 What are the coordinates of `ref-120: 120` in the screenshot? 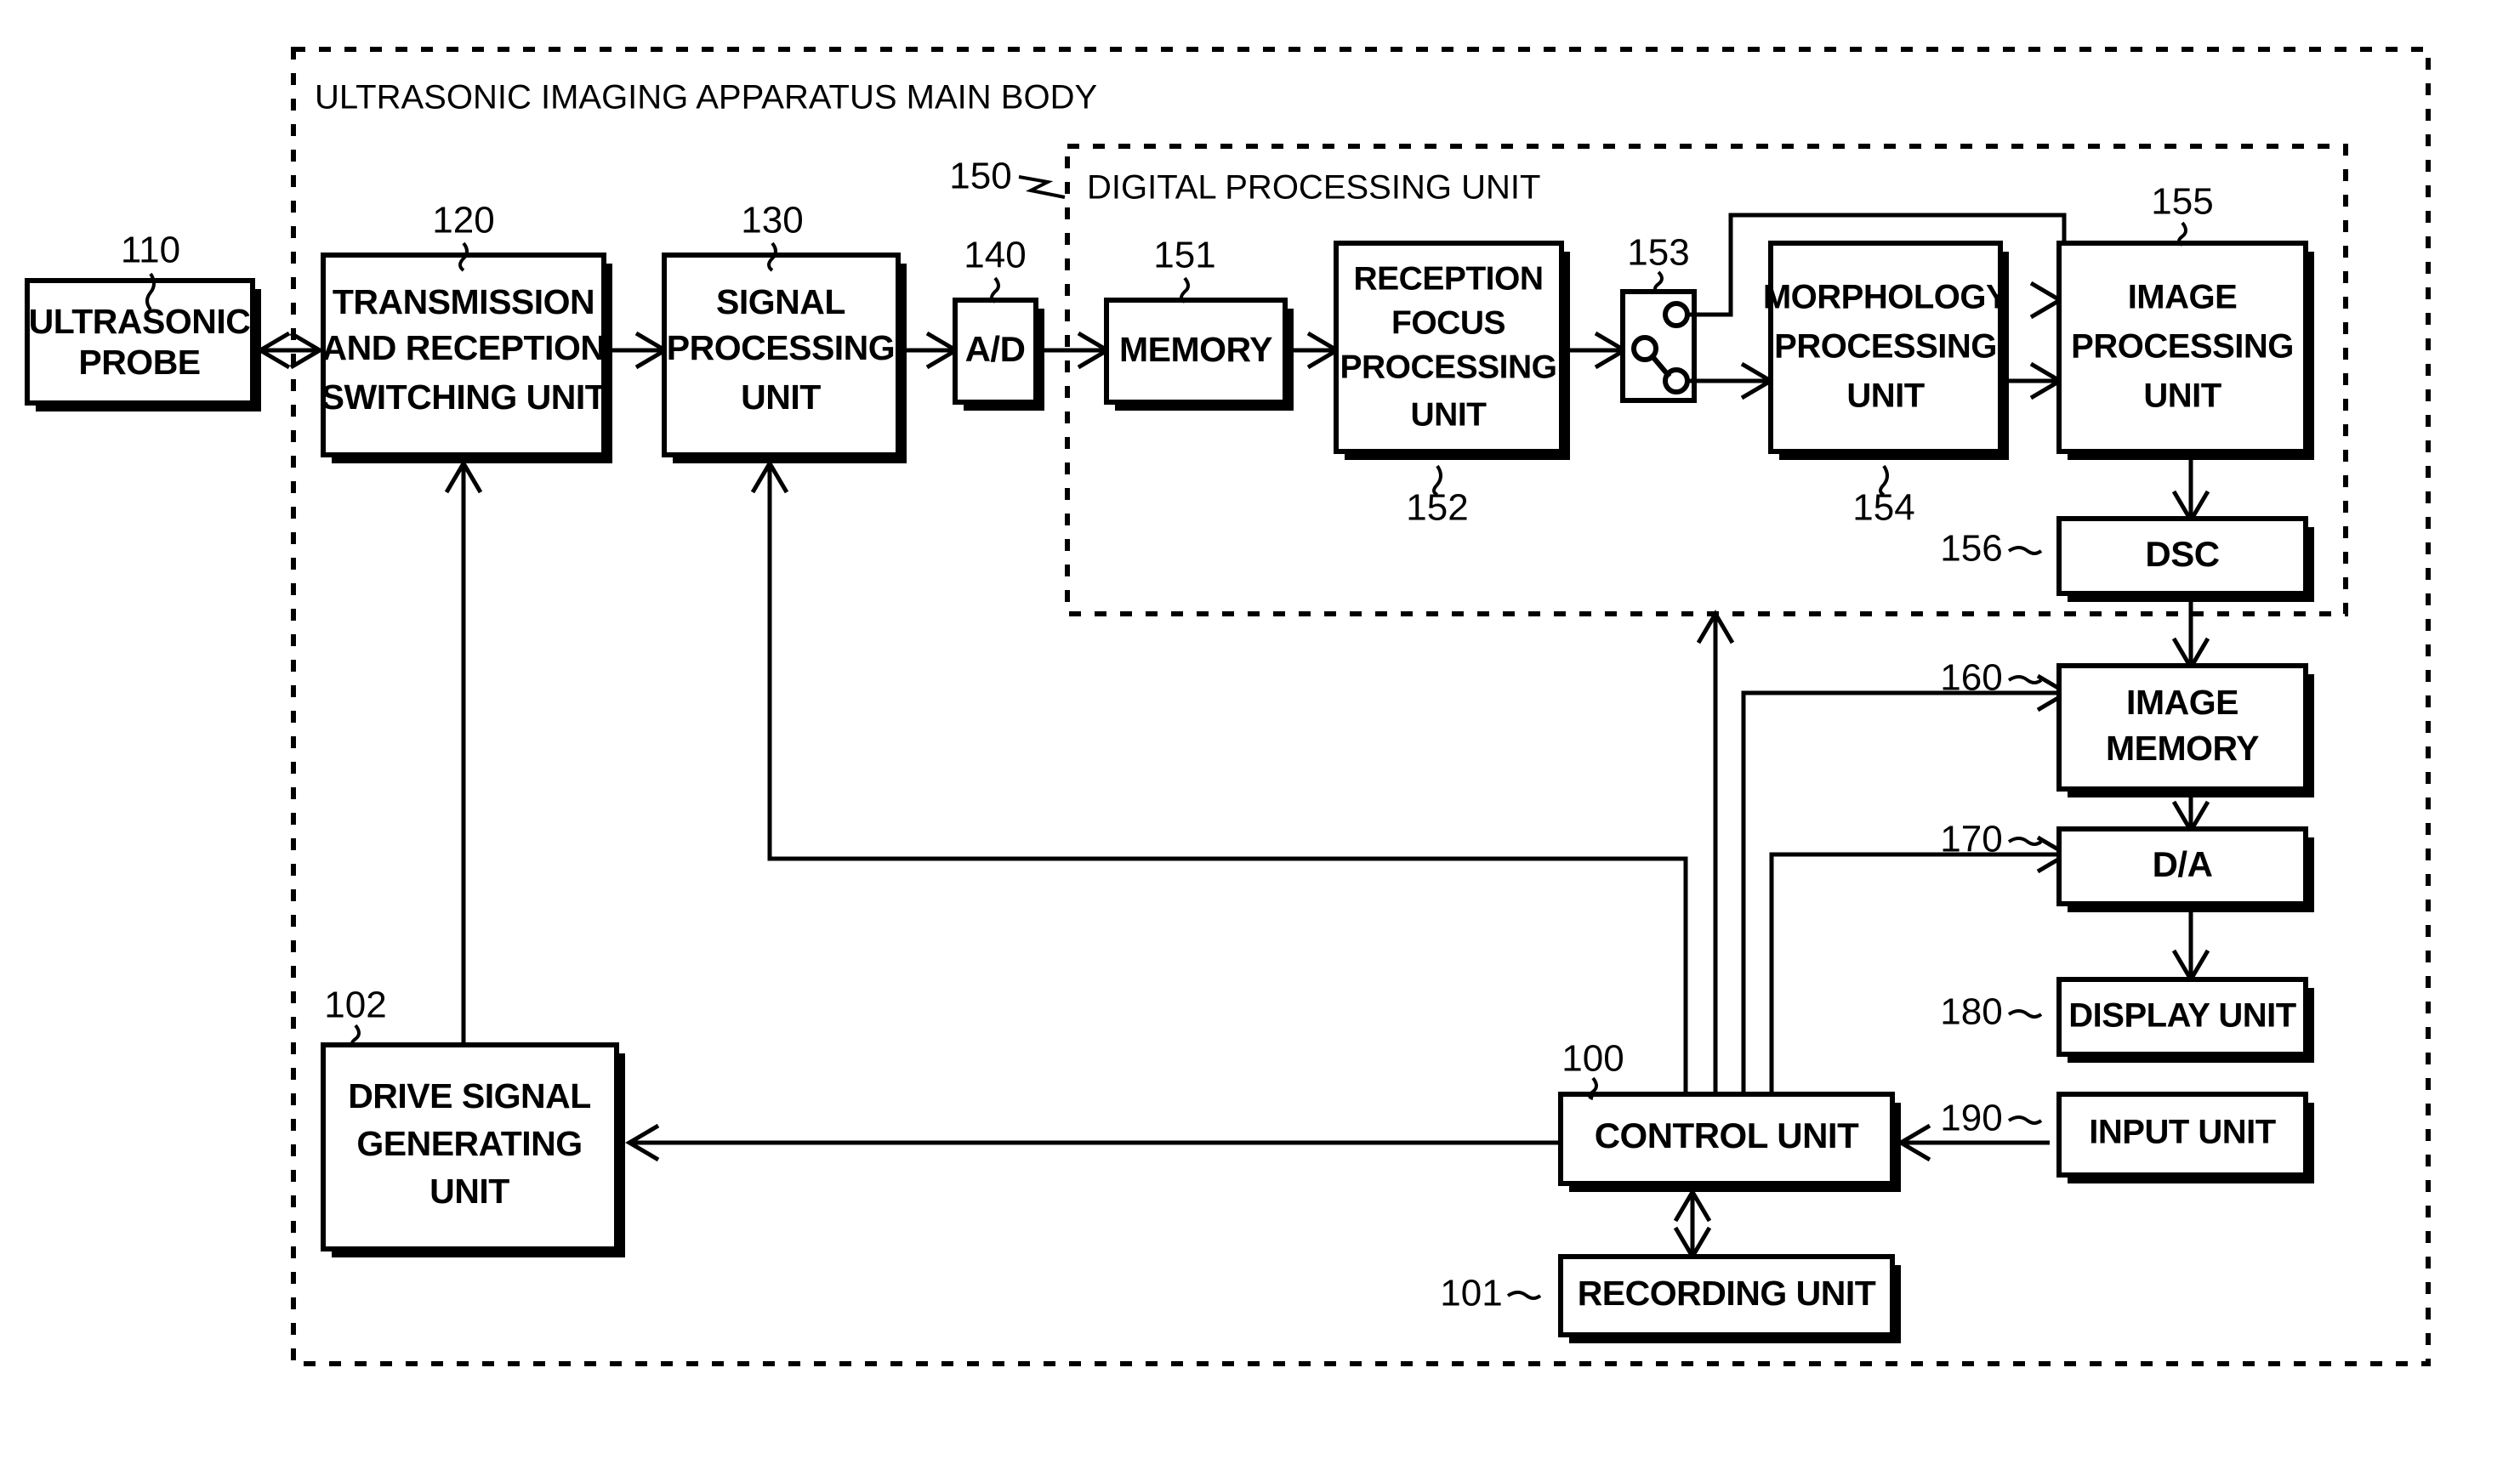 It's located at (463, 221).